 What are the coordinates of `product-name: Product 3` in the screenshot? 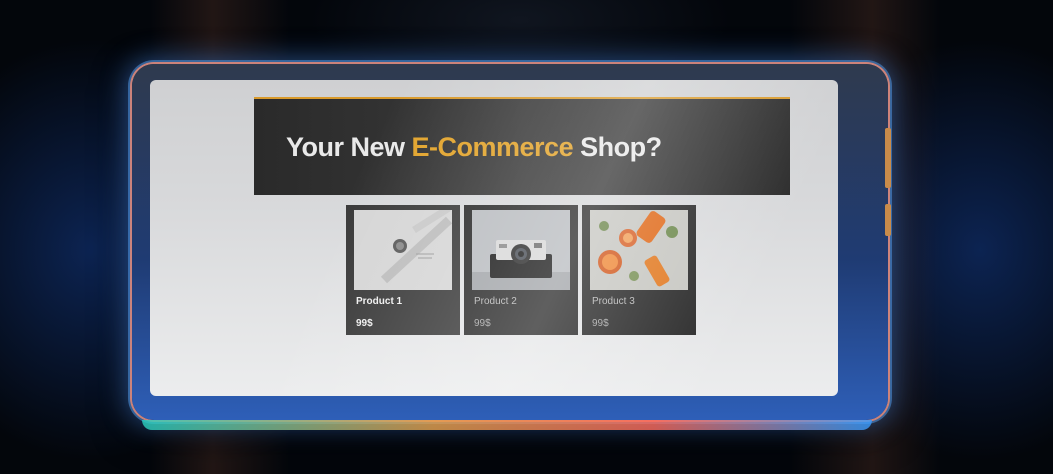 It's located at (613, 301).